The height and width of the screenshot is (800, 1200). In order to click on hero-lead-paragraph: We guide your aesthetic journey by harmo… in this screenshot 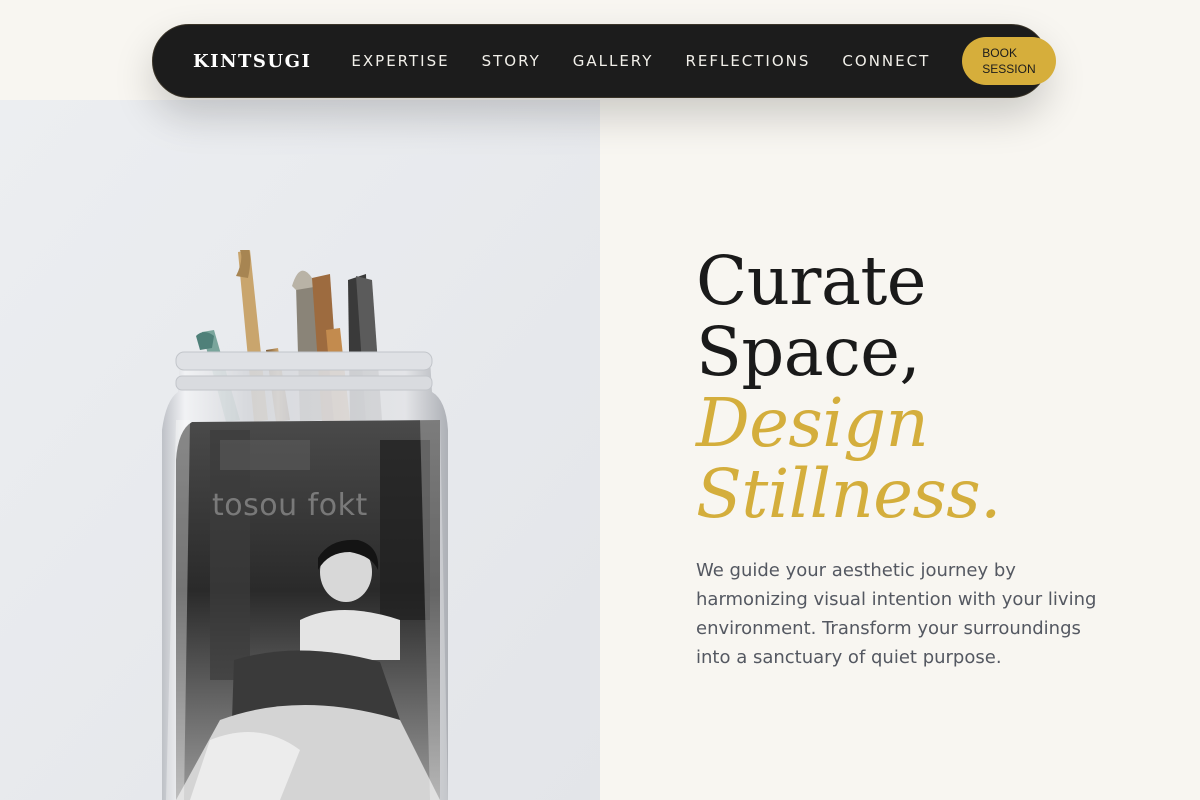, I will do `click(896, 614)`.